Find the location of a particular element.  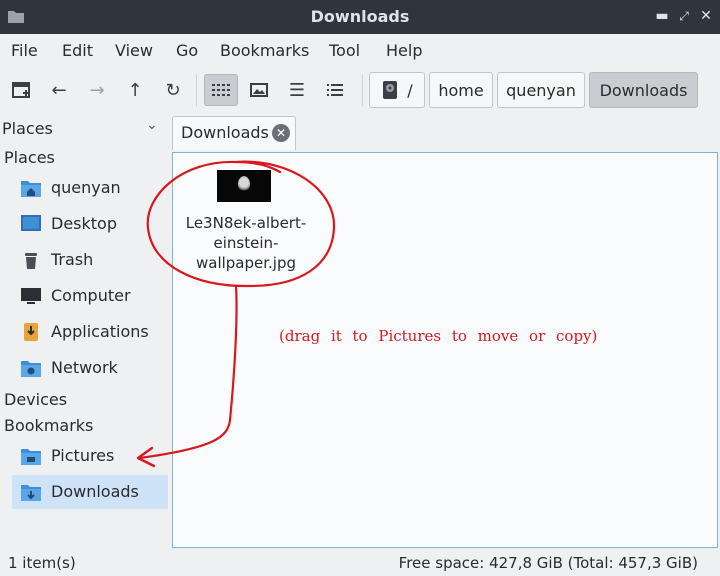

sidebar-item-label: Network is located at coordinates (84, 367).